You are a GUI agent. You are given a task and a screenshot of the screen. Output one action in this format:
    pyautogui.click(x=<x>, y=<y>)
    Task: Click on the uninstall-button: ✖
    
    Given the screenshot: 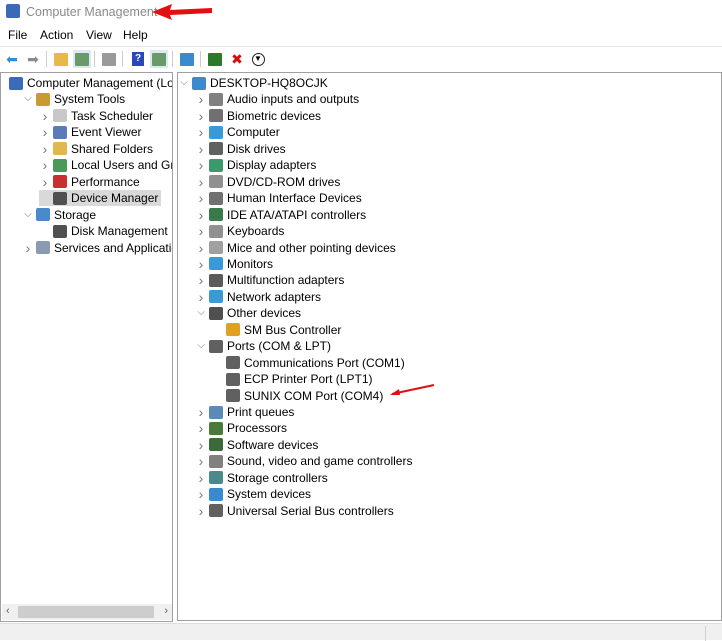 What is the action you would take?
    pyautogui.click(x=237, y=59)
    